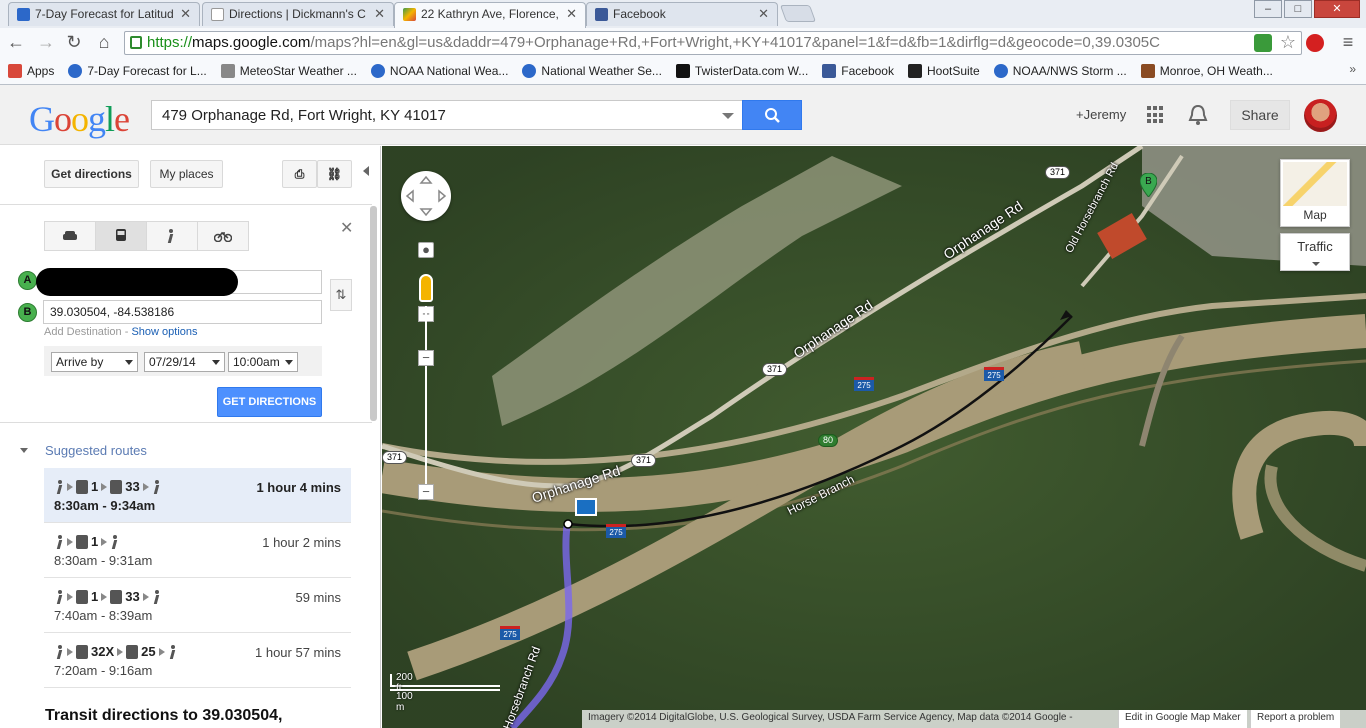 The image size is (1366, 728). Describe the element at coordinates (298, 14) in the screenshot. I see `browser-tab: Directions | Dickmann's C ✕` at that location.